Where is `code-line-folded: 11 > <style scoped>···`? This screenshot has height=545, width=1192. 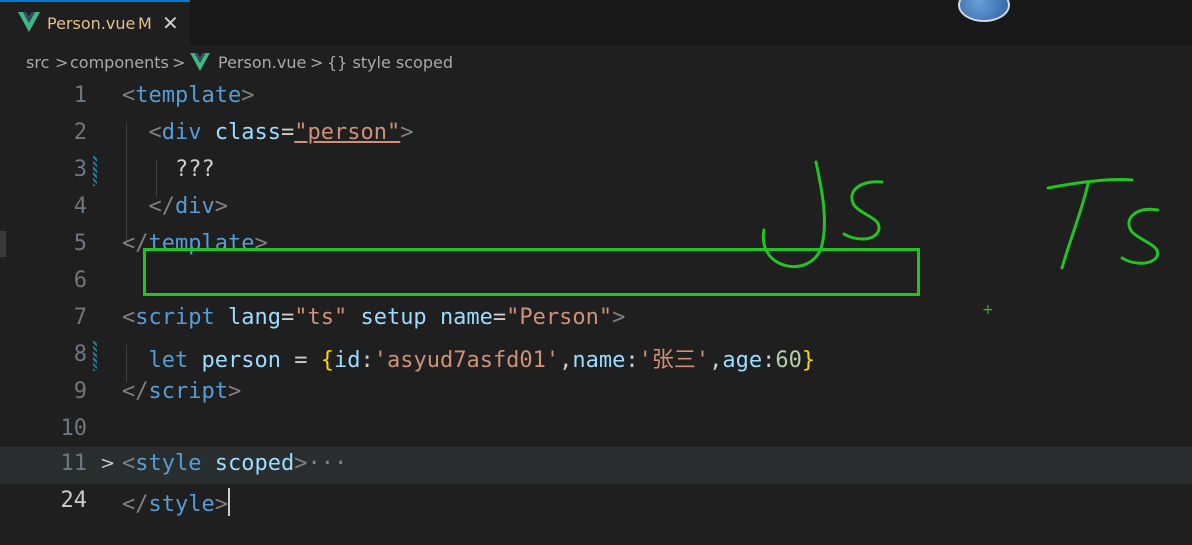
code-line-folded: 11 > <style scoped>··· is located at coordinates (596, 465).